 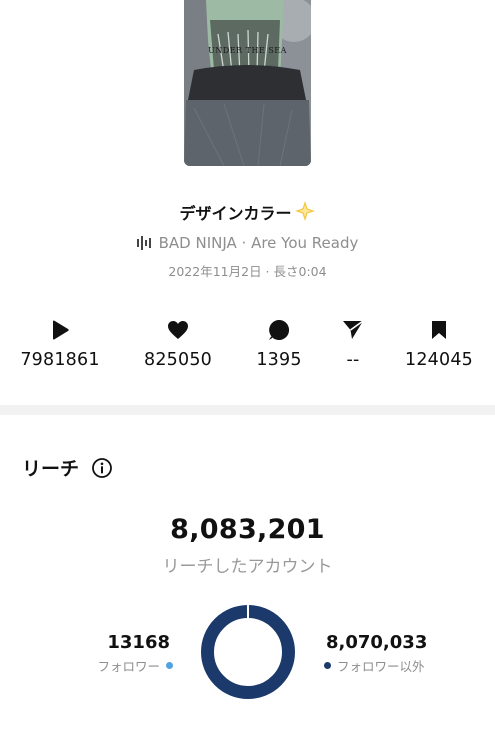 I want to click on thumbnail-image, so click(x=247, y=83).